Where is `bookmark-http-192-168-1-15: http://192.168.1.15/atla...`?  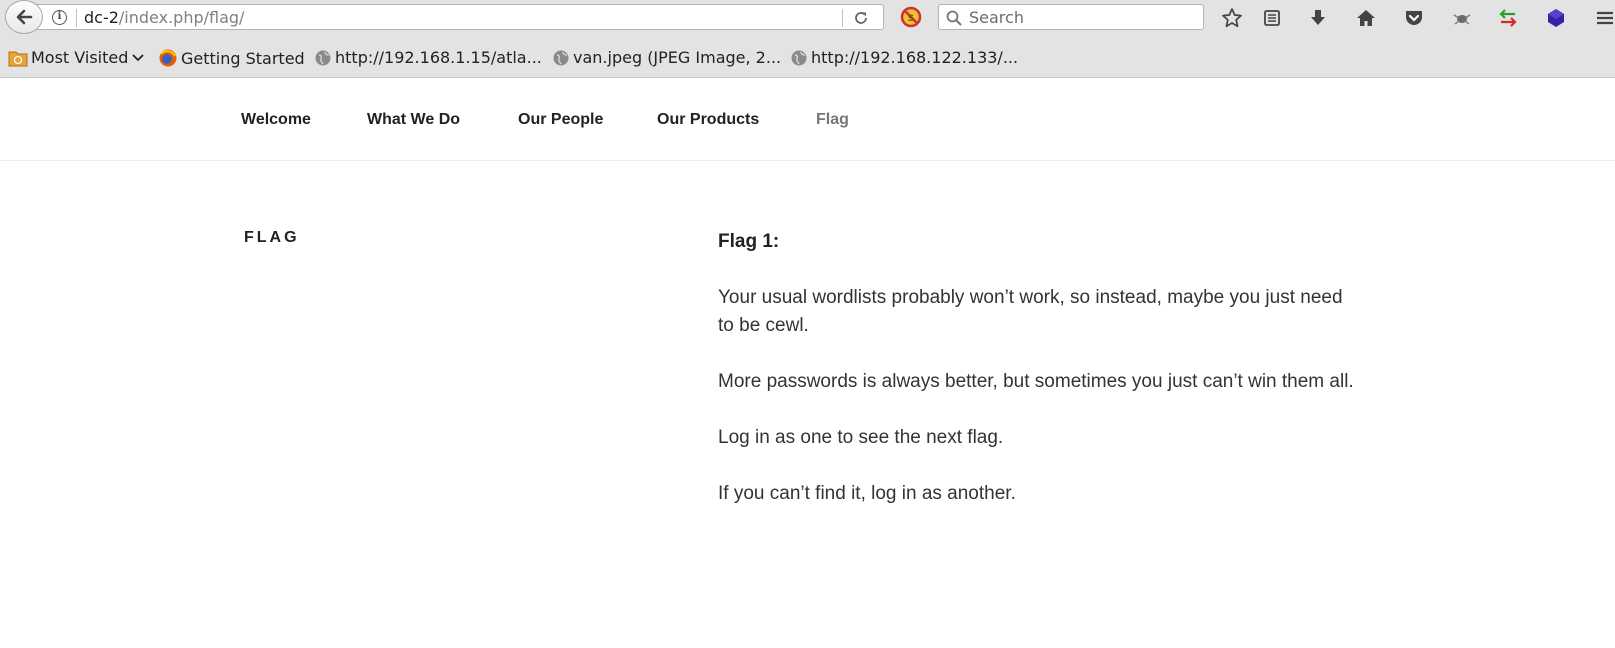
bookmark-http-192-168-1-15: http://192.168.1.15/atla... is located at coordinates (428, 57).